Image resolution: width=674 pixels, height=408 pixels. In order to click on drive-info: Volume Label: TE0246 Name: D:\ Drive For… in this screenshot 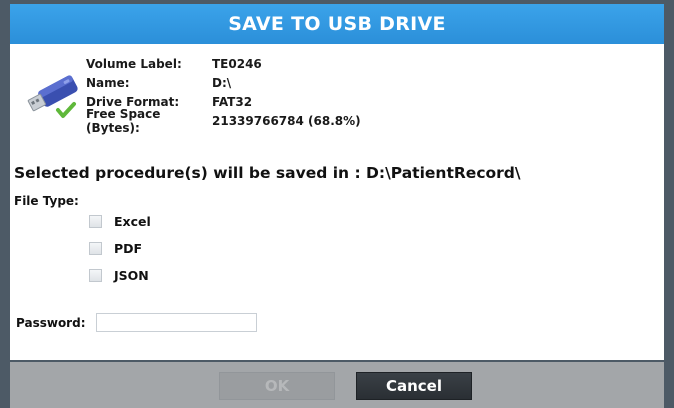, I will do `click(223, 94)`.